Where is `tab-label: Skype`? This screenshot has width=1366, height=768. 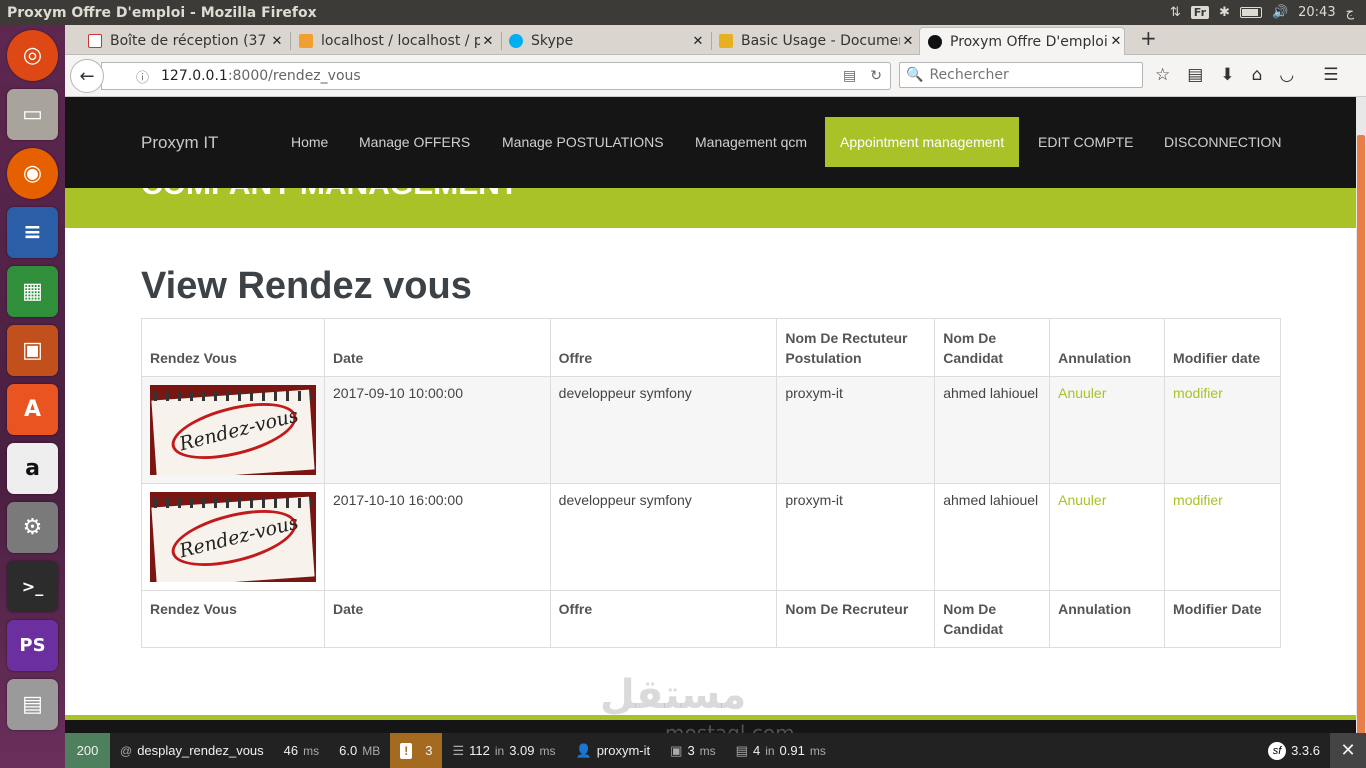 tab-label: Skype is located at coordinates (552, 41).